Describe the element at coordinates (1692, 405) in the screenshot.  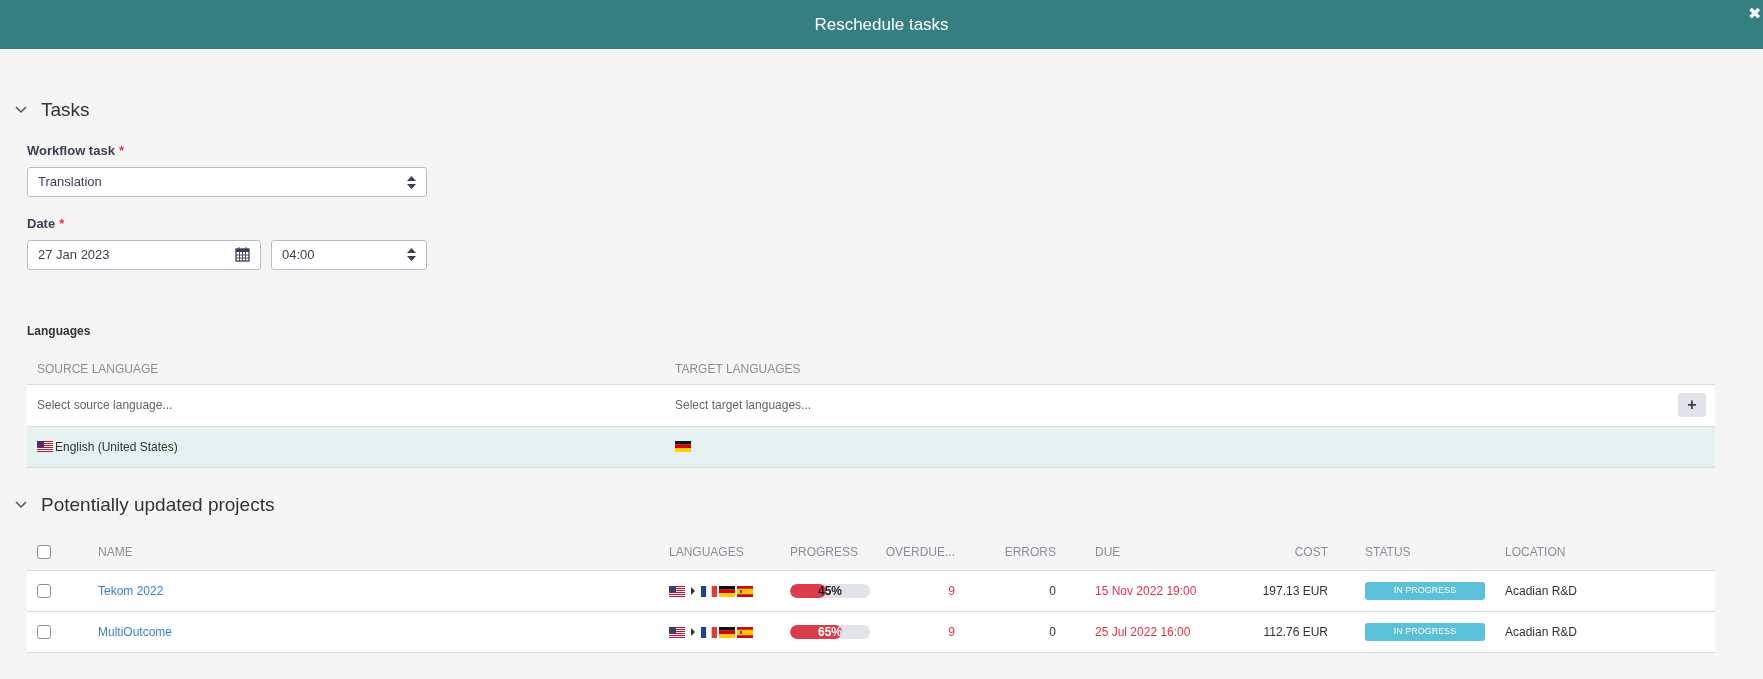
I see `add-button: +` at that location.